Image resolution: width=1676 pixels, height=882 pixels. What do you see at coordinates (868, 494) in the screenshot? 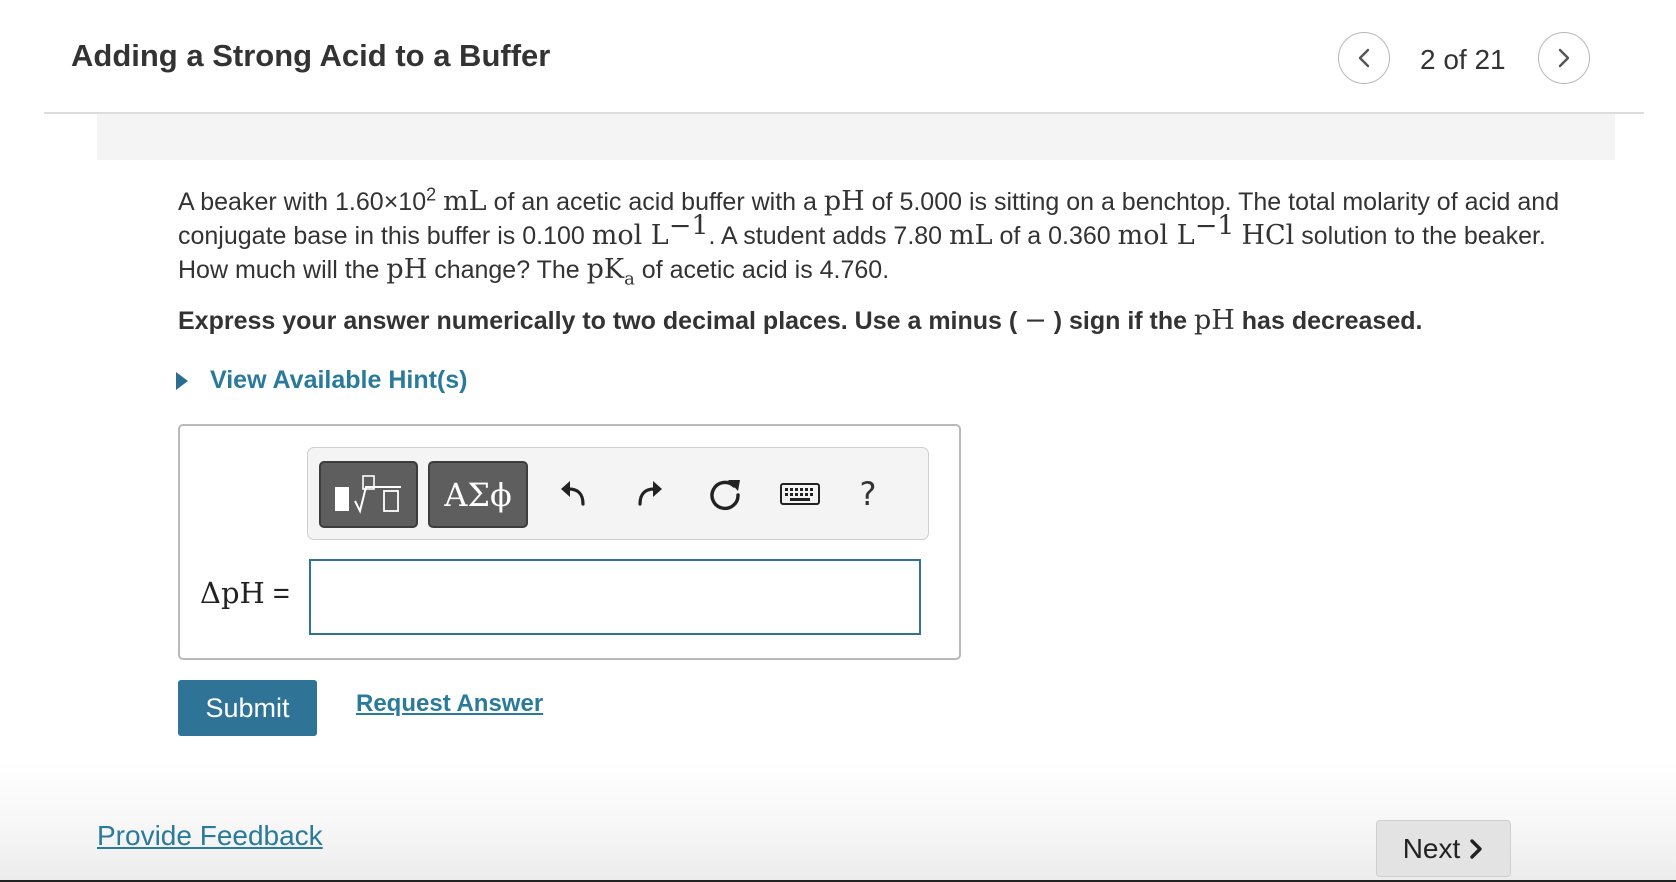
I see `help-button: ?` at bounding box center [868, 494].